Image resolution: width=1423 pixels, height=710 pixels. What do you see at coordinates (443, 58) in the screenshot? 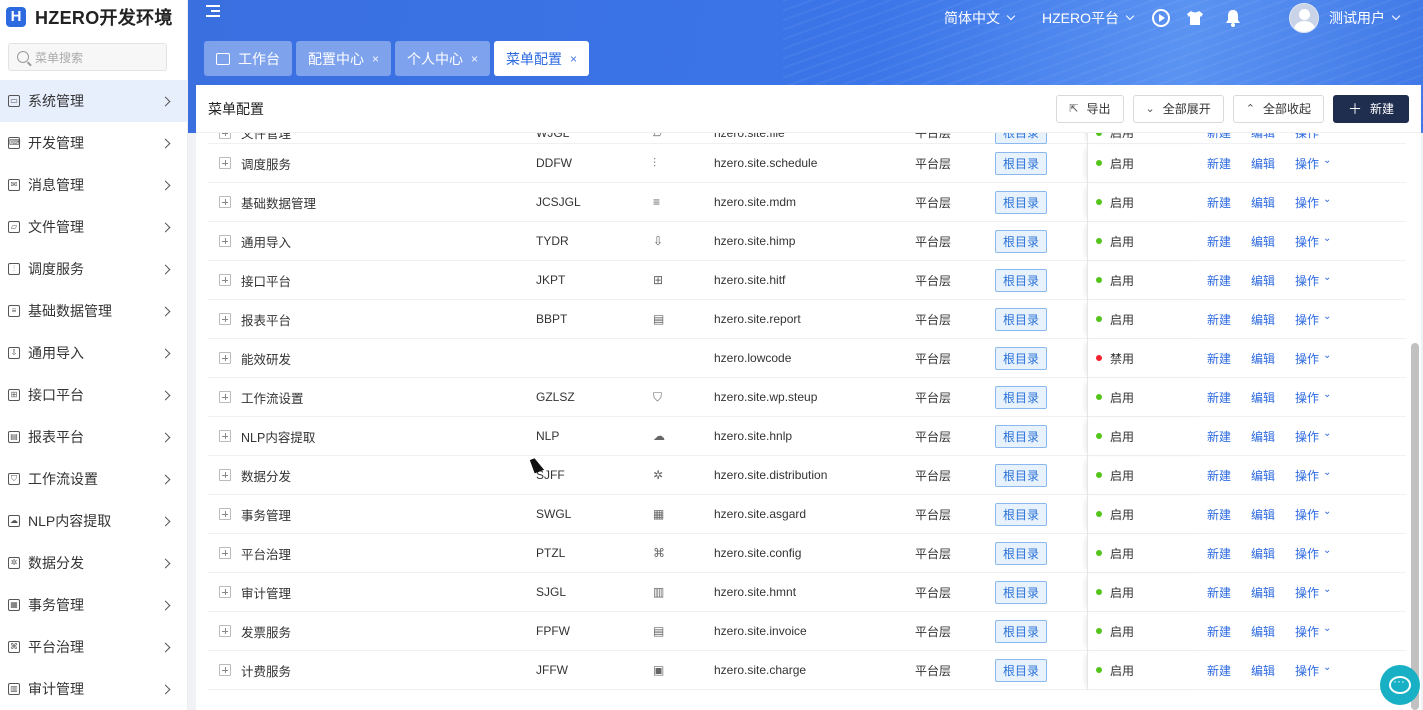
I see `tab: 个人中心 ×` at bounding box center [443, 58].